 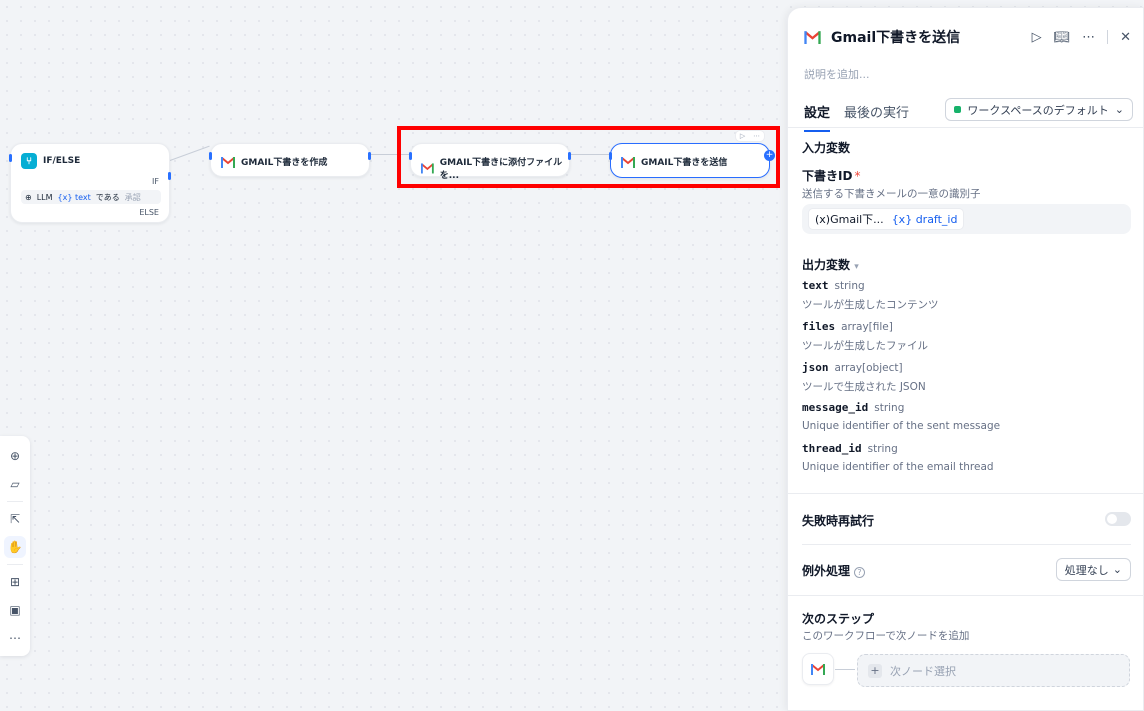 What do you see at coordinates (210, 156) in the screenshot?
I see `node-create-handle-in` at bounding box center [210, 156].